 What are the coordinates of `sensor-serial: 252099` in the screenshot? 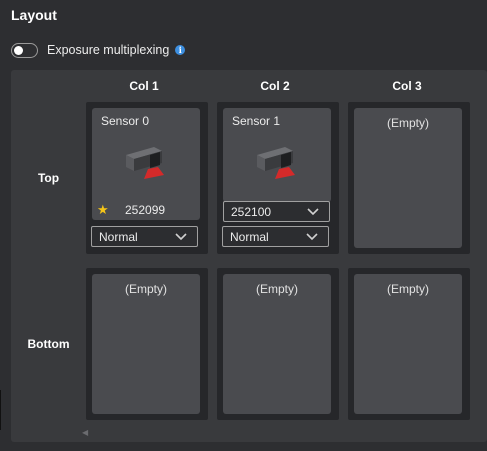 It's located at (145, 210).